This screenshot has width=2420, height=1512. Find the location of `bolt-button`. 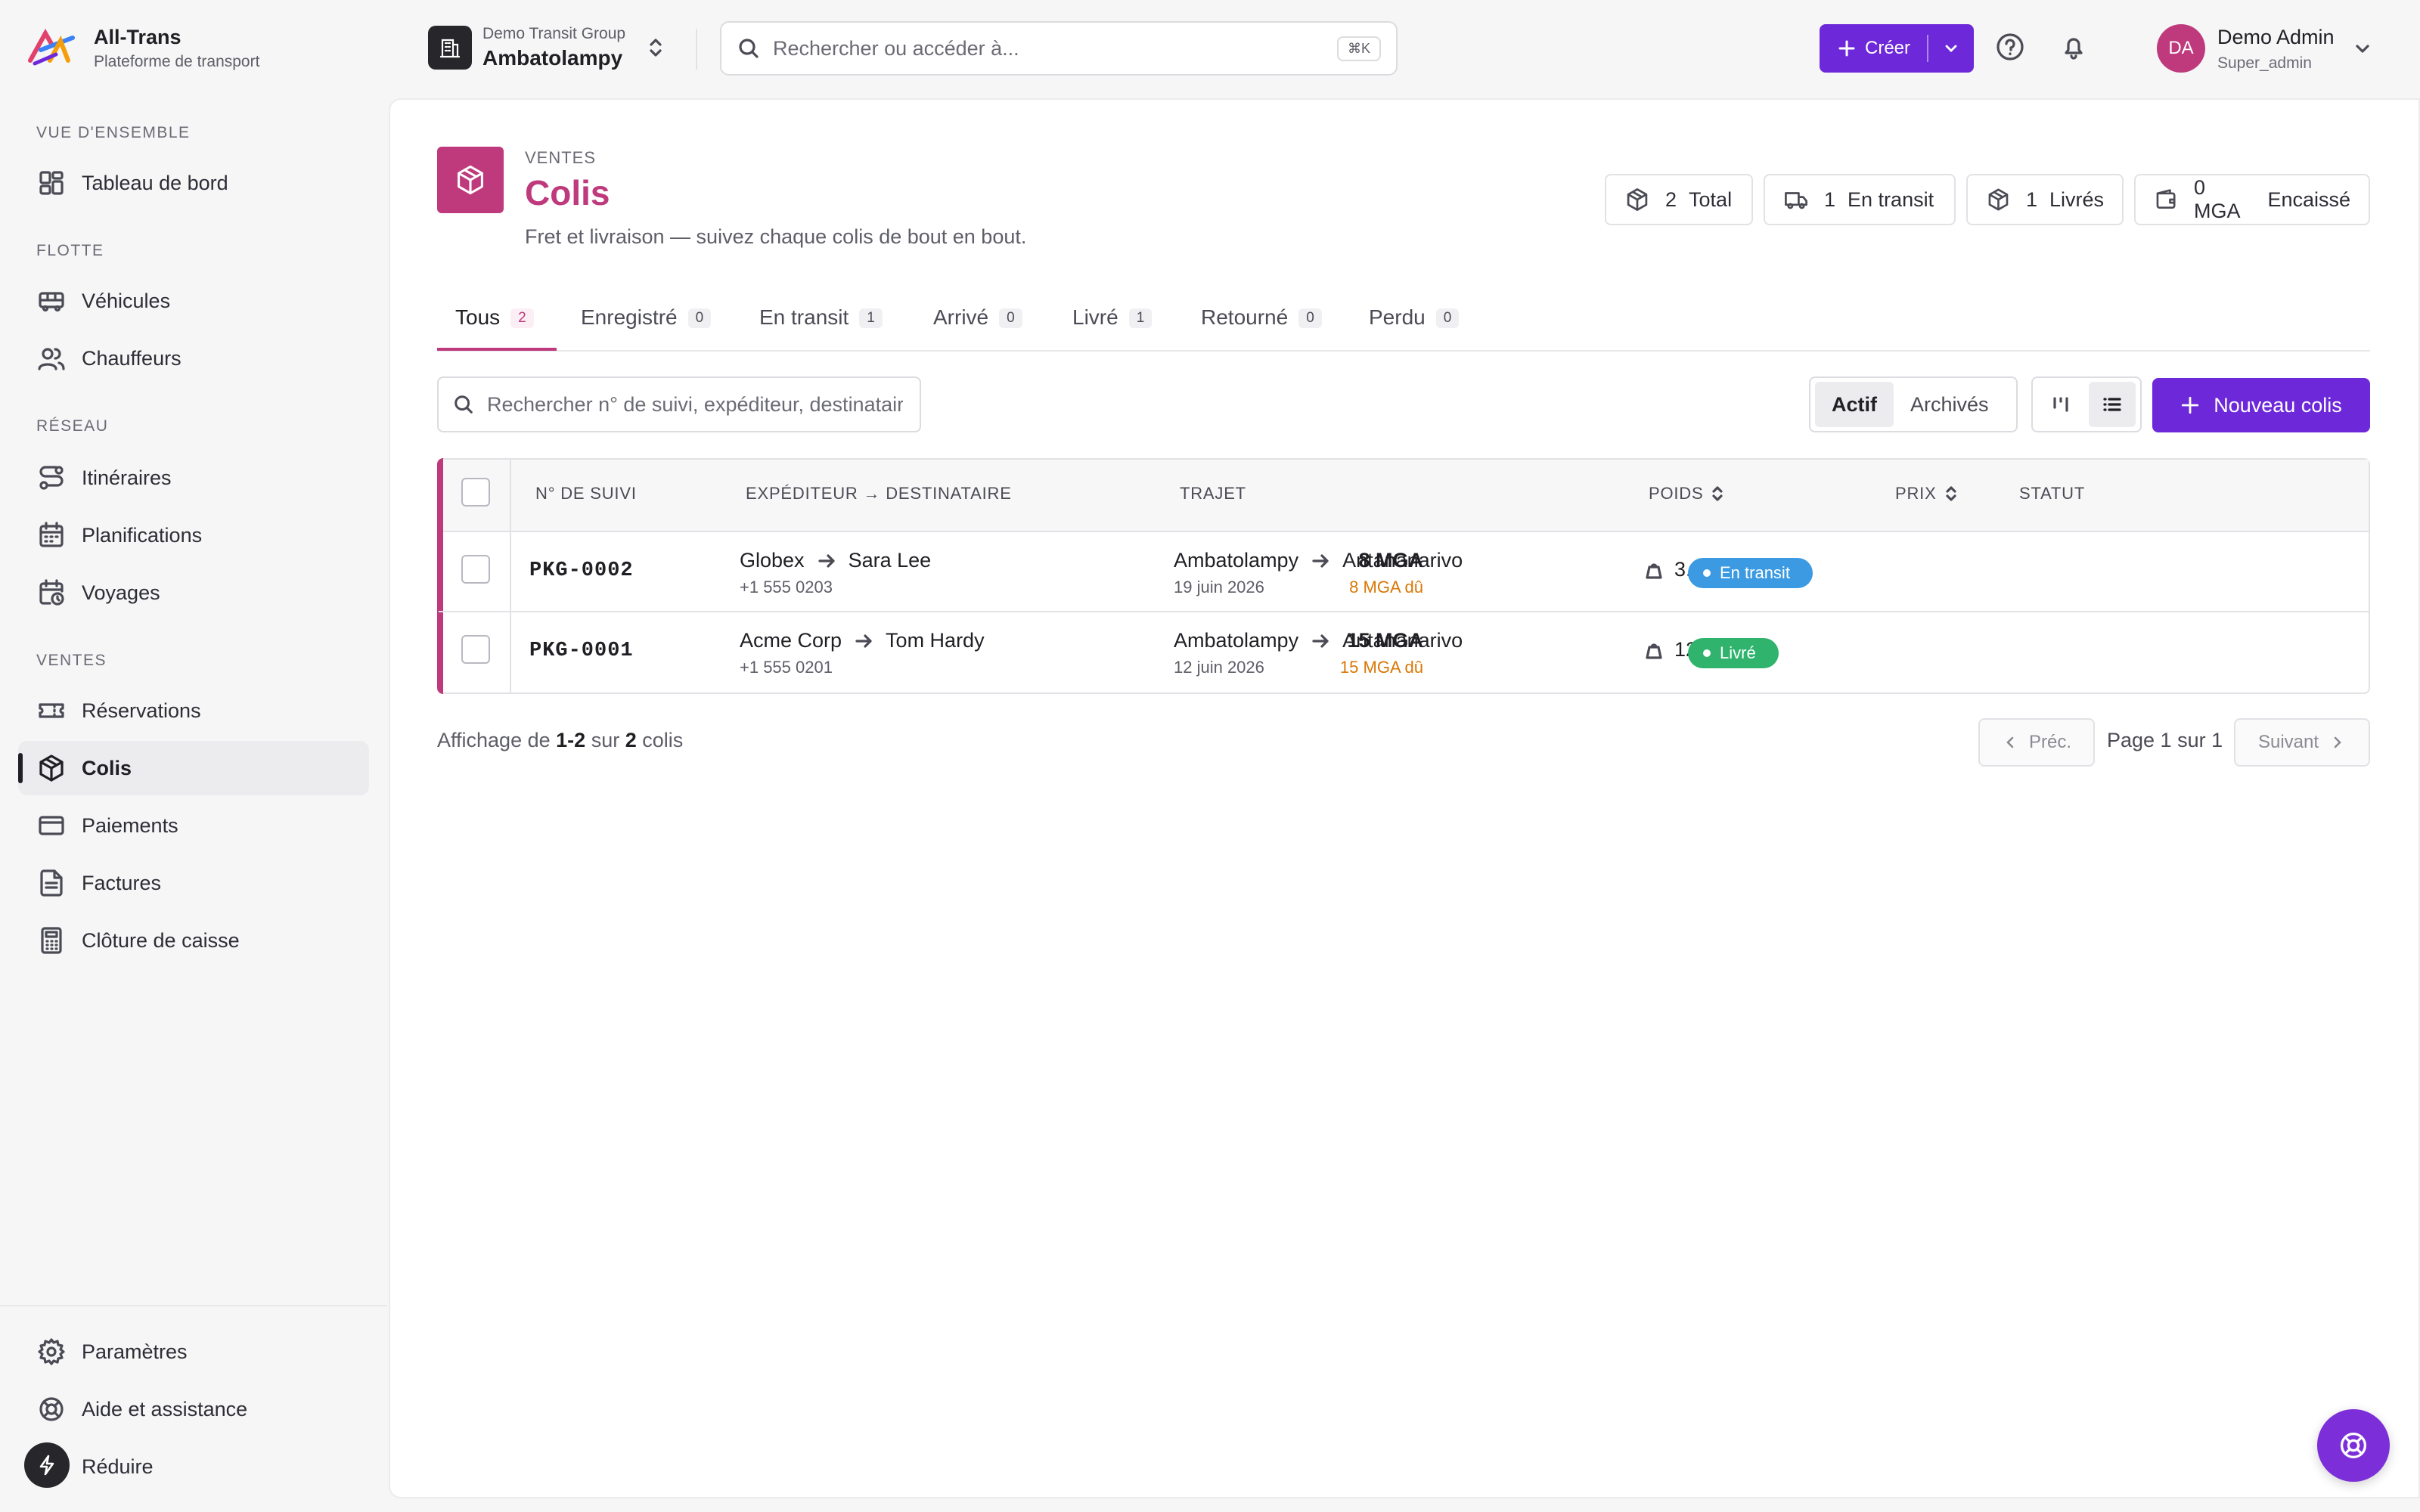

bolt-button is located at coordinates (47, 1465).